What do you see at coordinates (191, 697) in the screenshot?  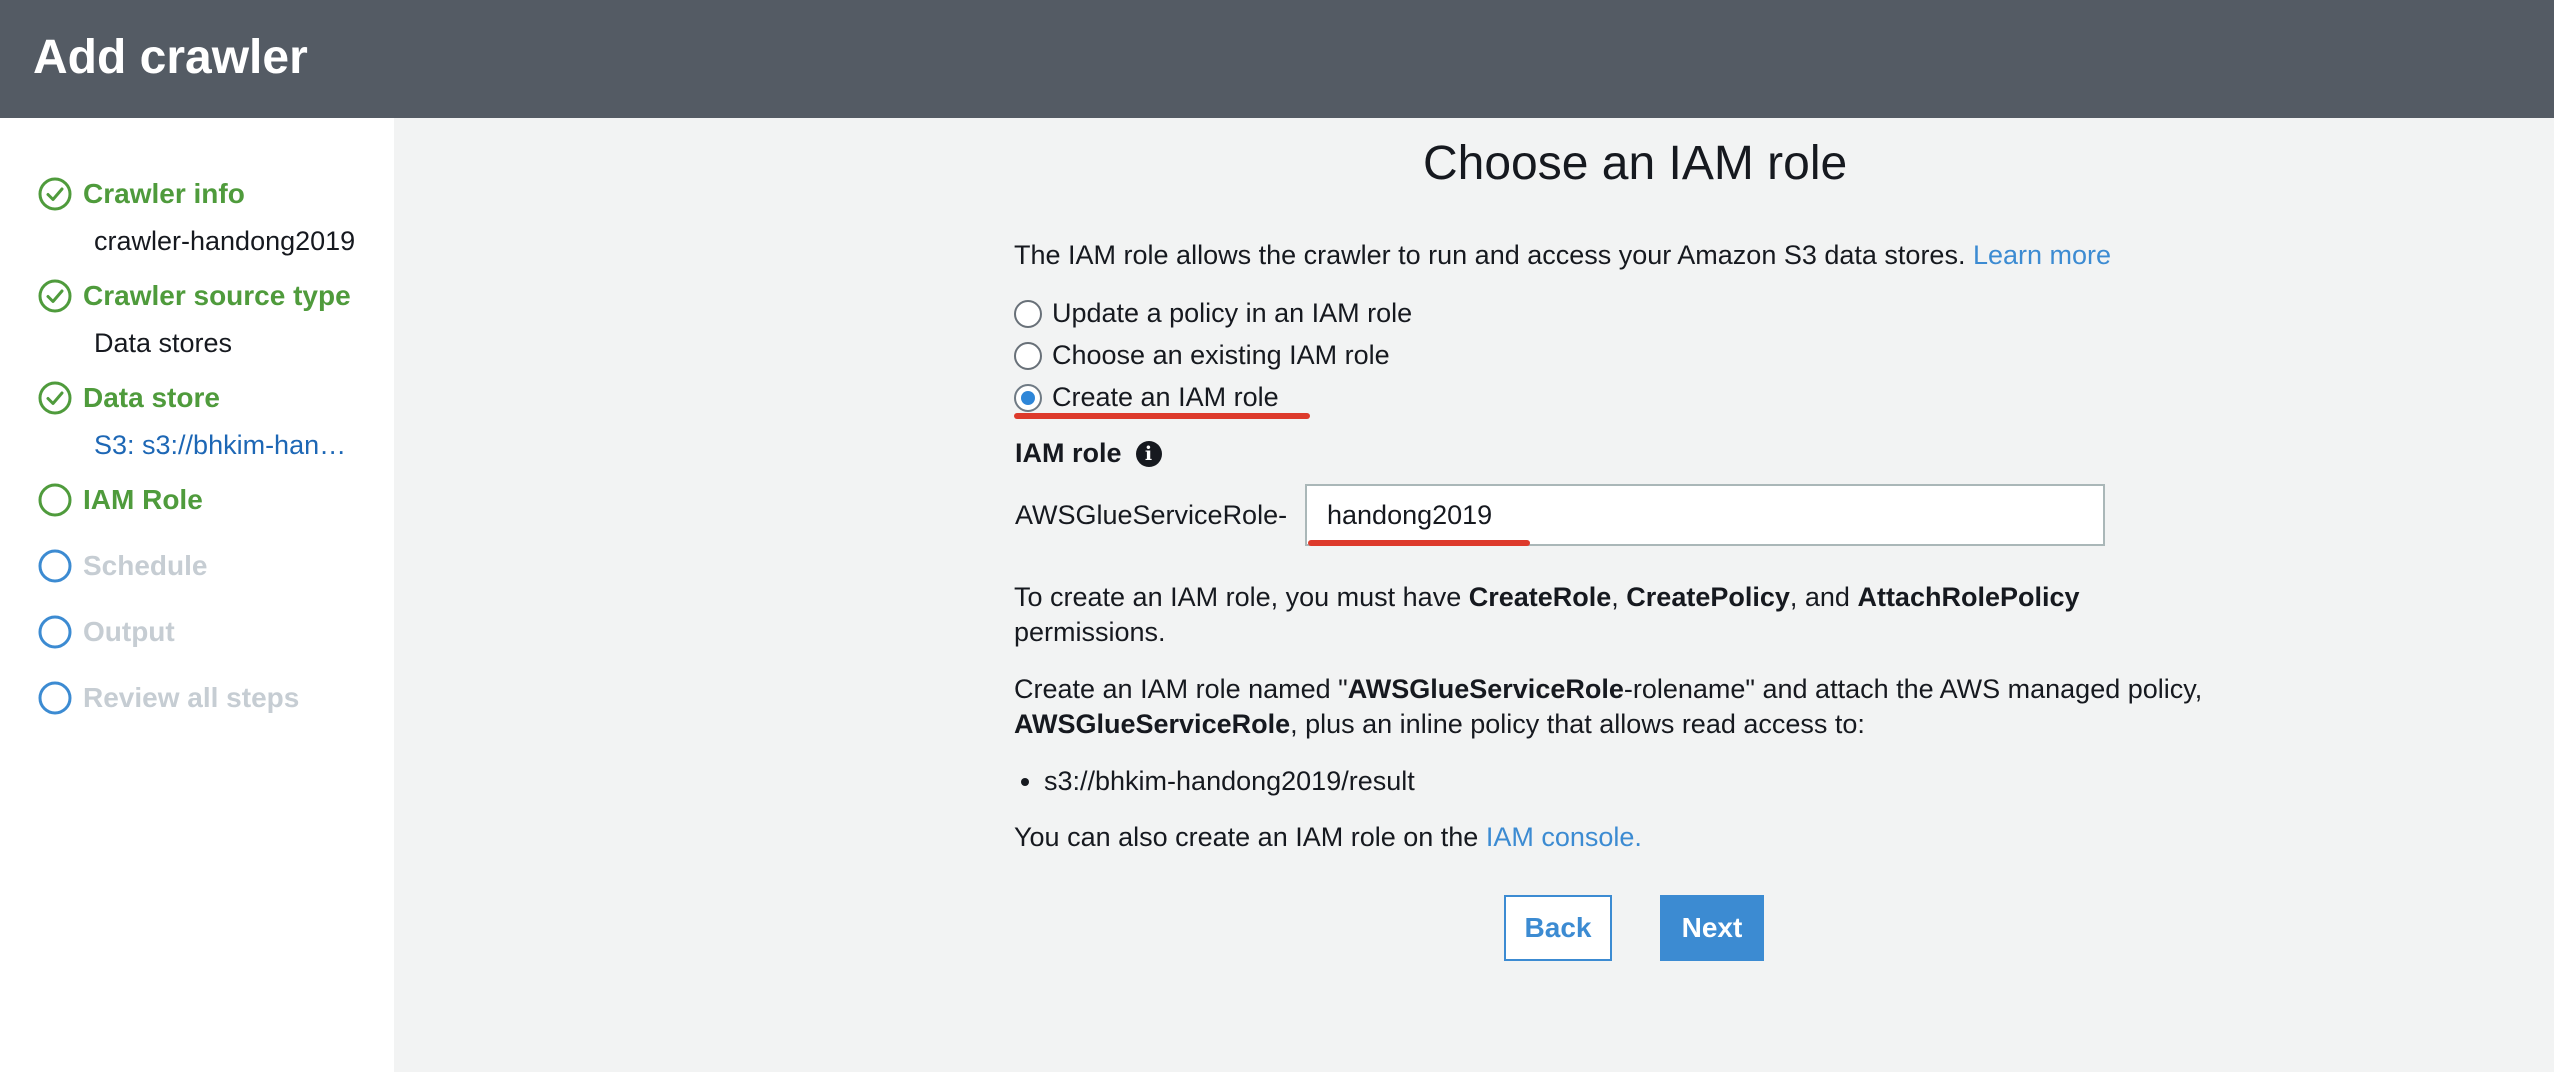 I see `step-label: Review all steps` at bounding box center [191, 697].